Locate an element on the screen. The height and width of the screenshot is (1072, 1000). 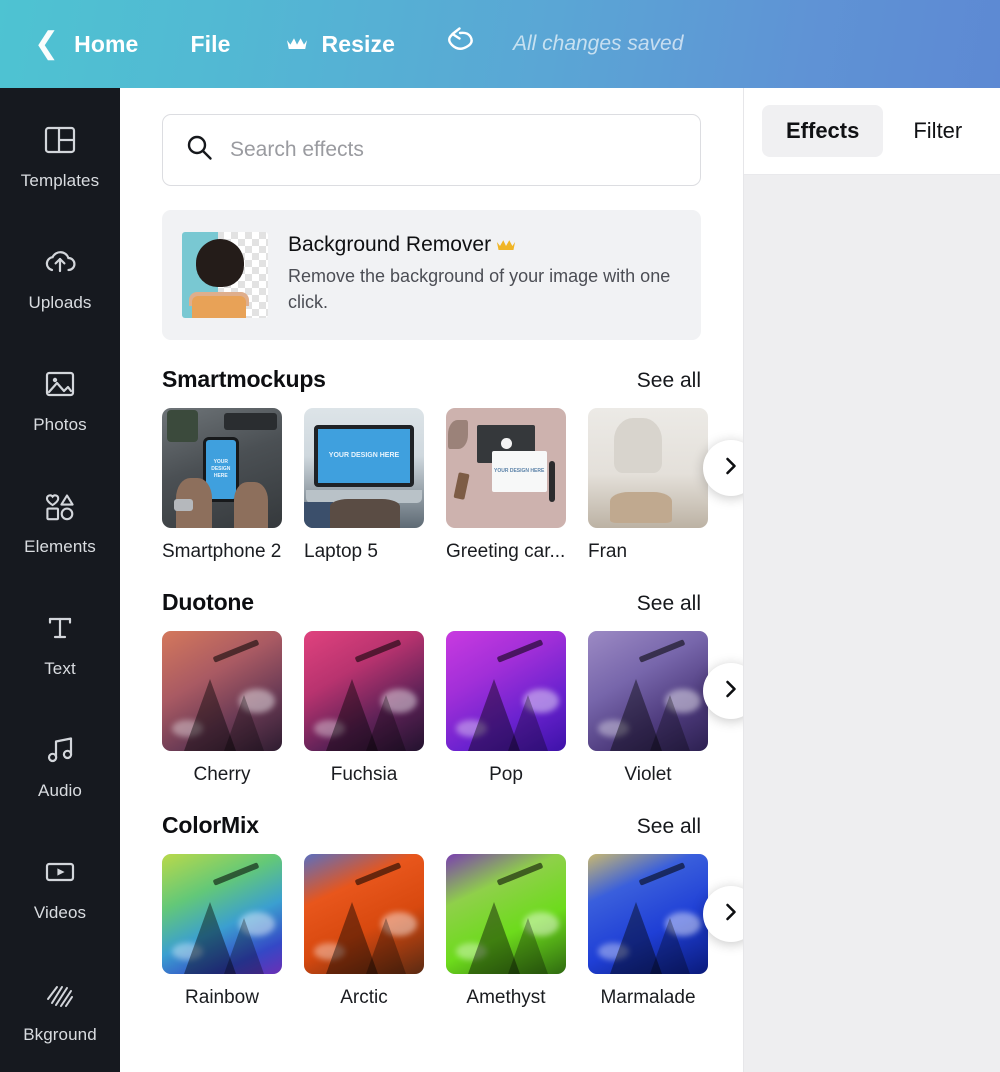
resize-label: Resize is located at coordinates (358, 43).